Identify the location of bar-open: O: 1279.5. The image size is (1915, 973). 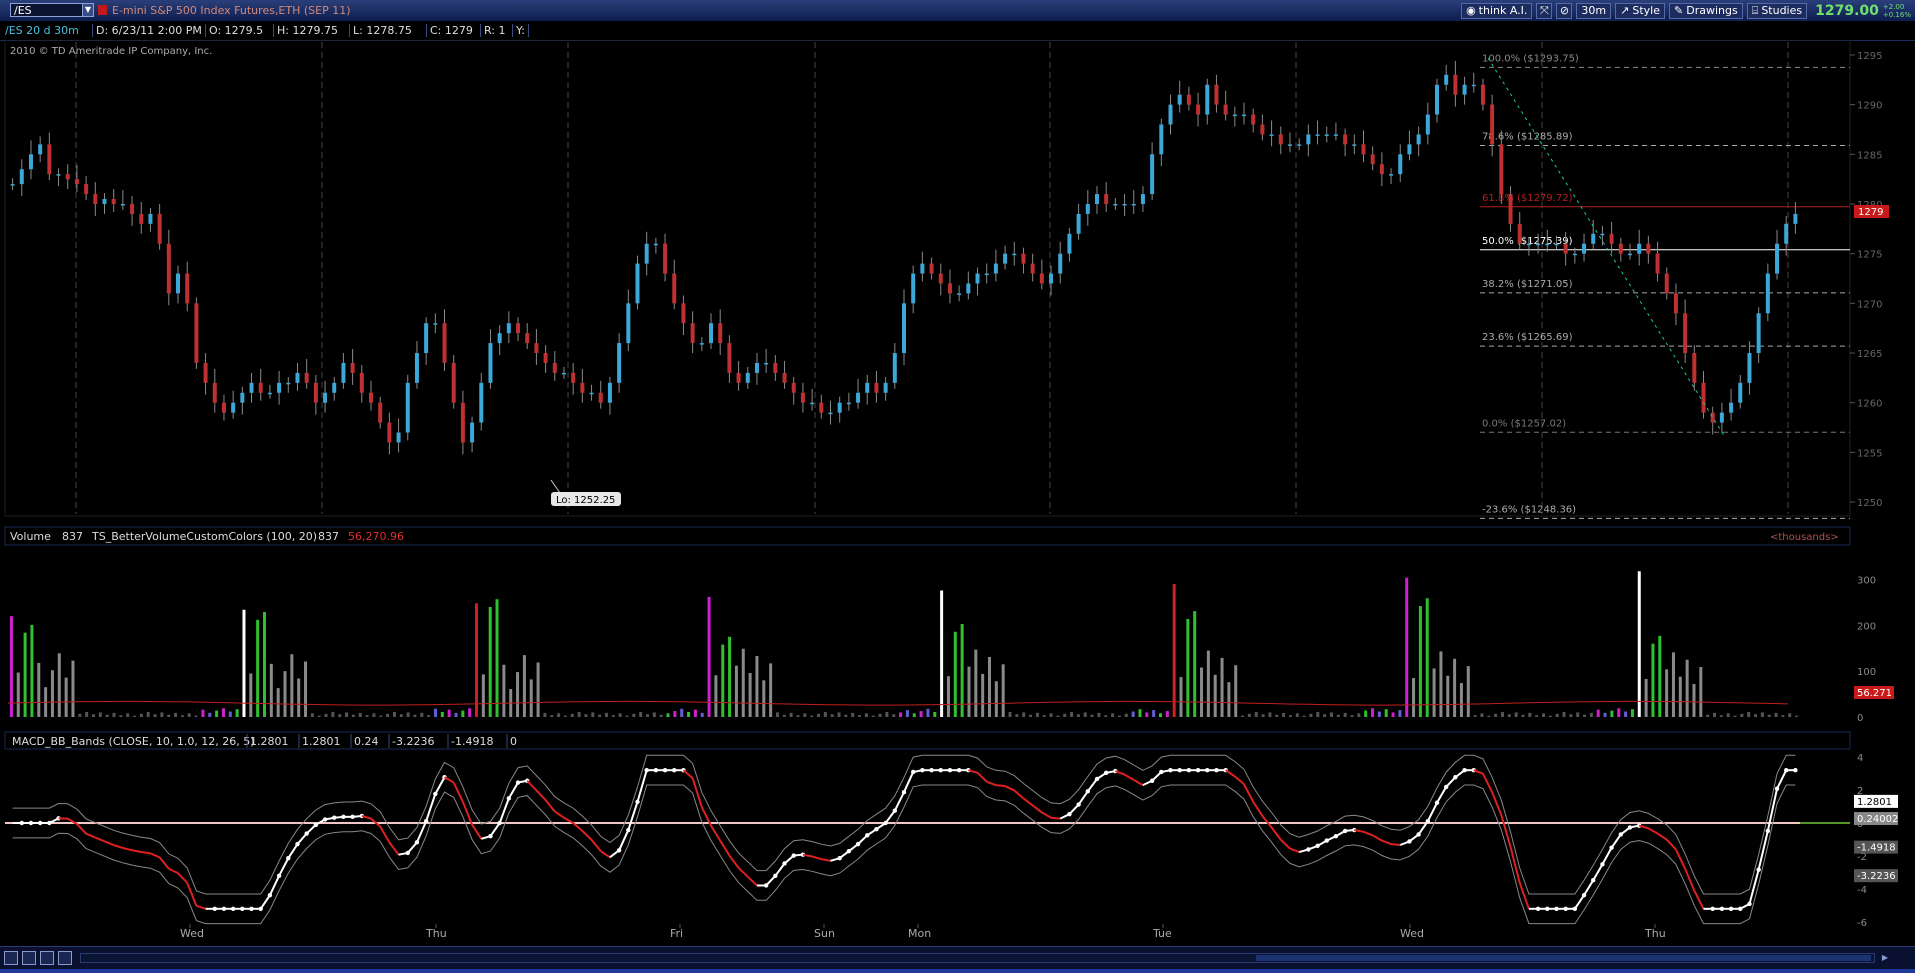
(235, 30).